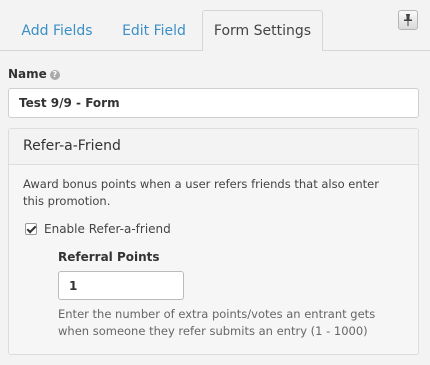 This screenshot has width=430, height=365. Describe the element at coordinates (27, 74) in the screenshot. I see `name-label-text: Name` at that location.